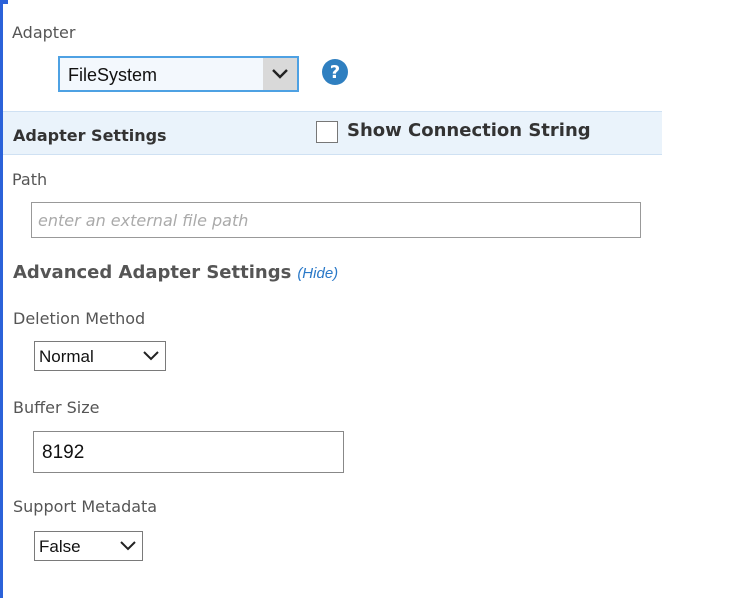 This screenshot has height=598, width=751. What do you see at coordinates (469, 130) in the screenshot?
I see `show-connection-string-label: Show Connection String` at bounding box center [469, 130].